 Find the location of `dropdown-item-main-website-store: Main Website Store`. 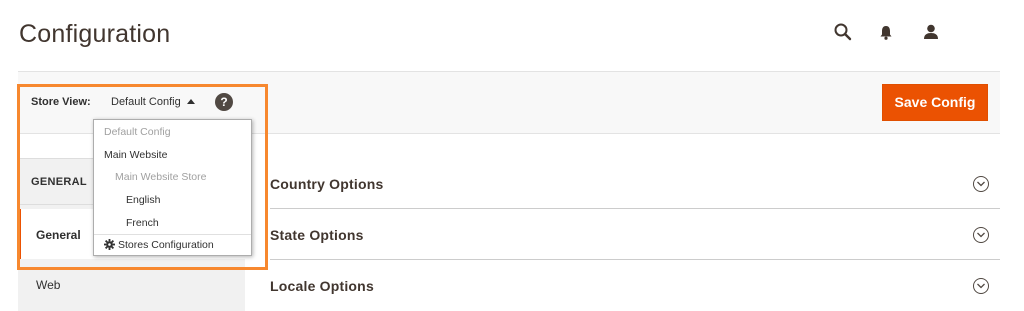

dropdown-item-main-website-store: Main Website Store is located at coordinates (161, 177).